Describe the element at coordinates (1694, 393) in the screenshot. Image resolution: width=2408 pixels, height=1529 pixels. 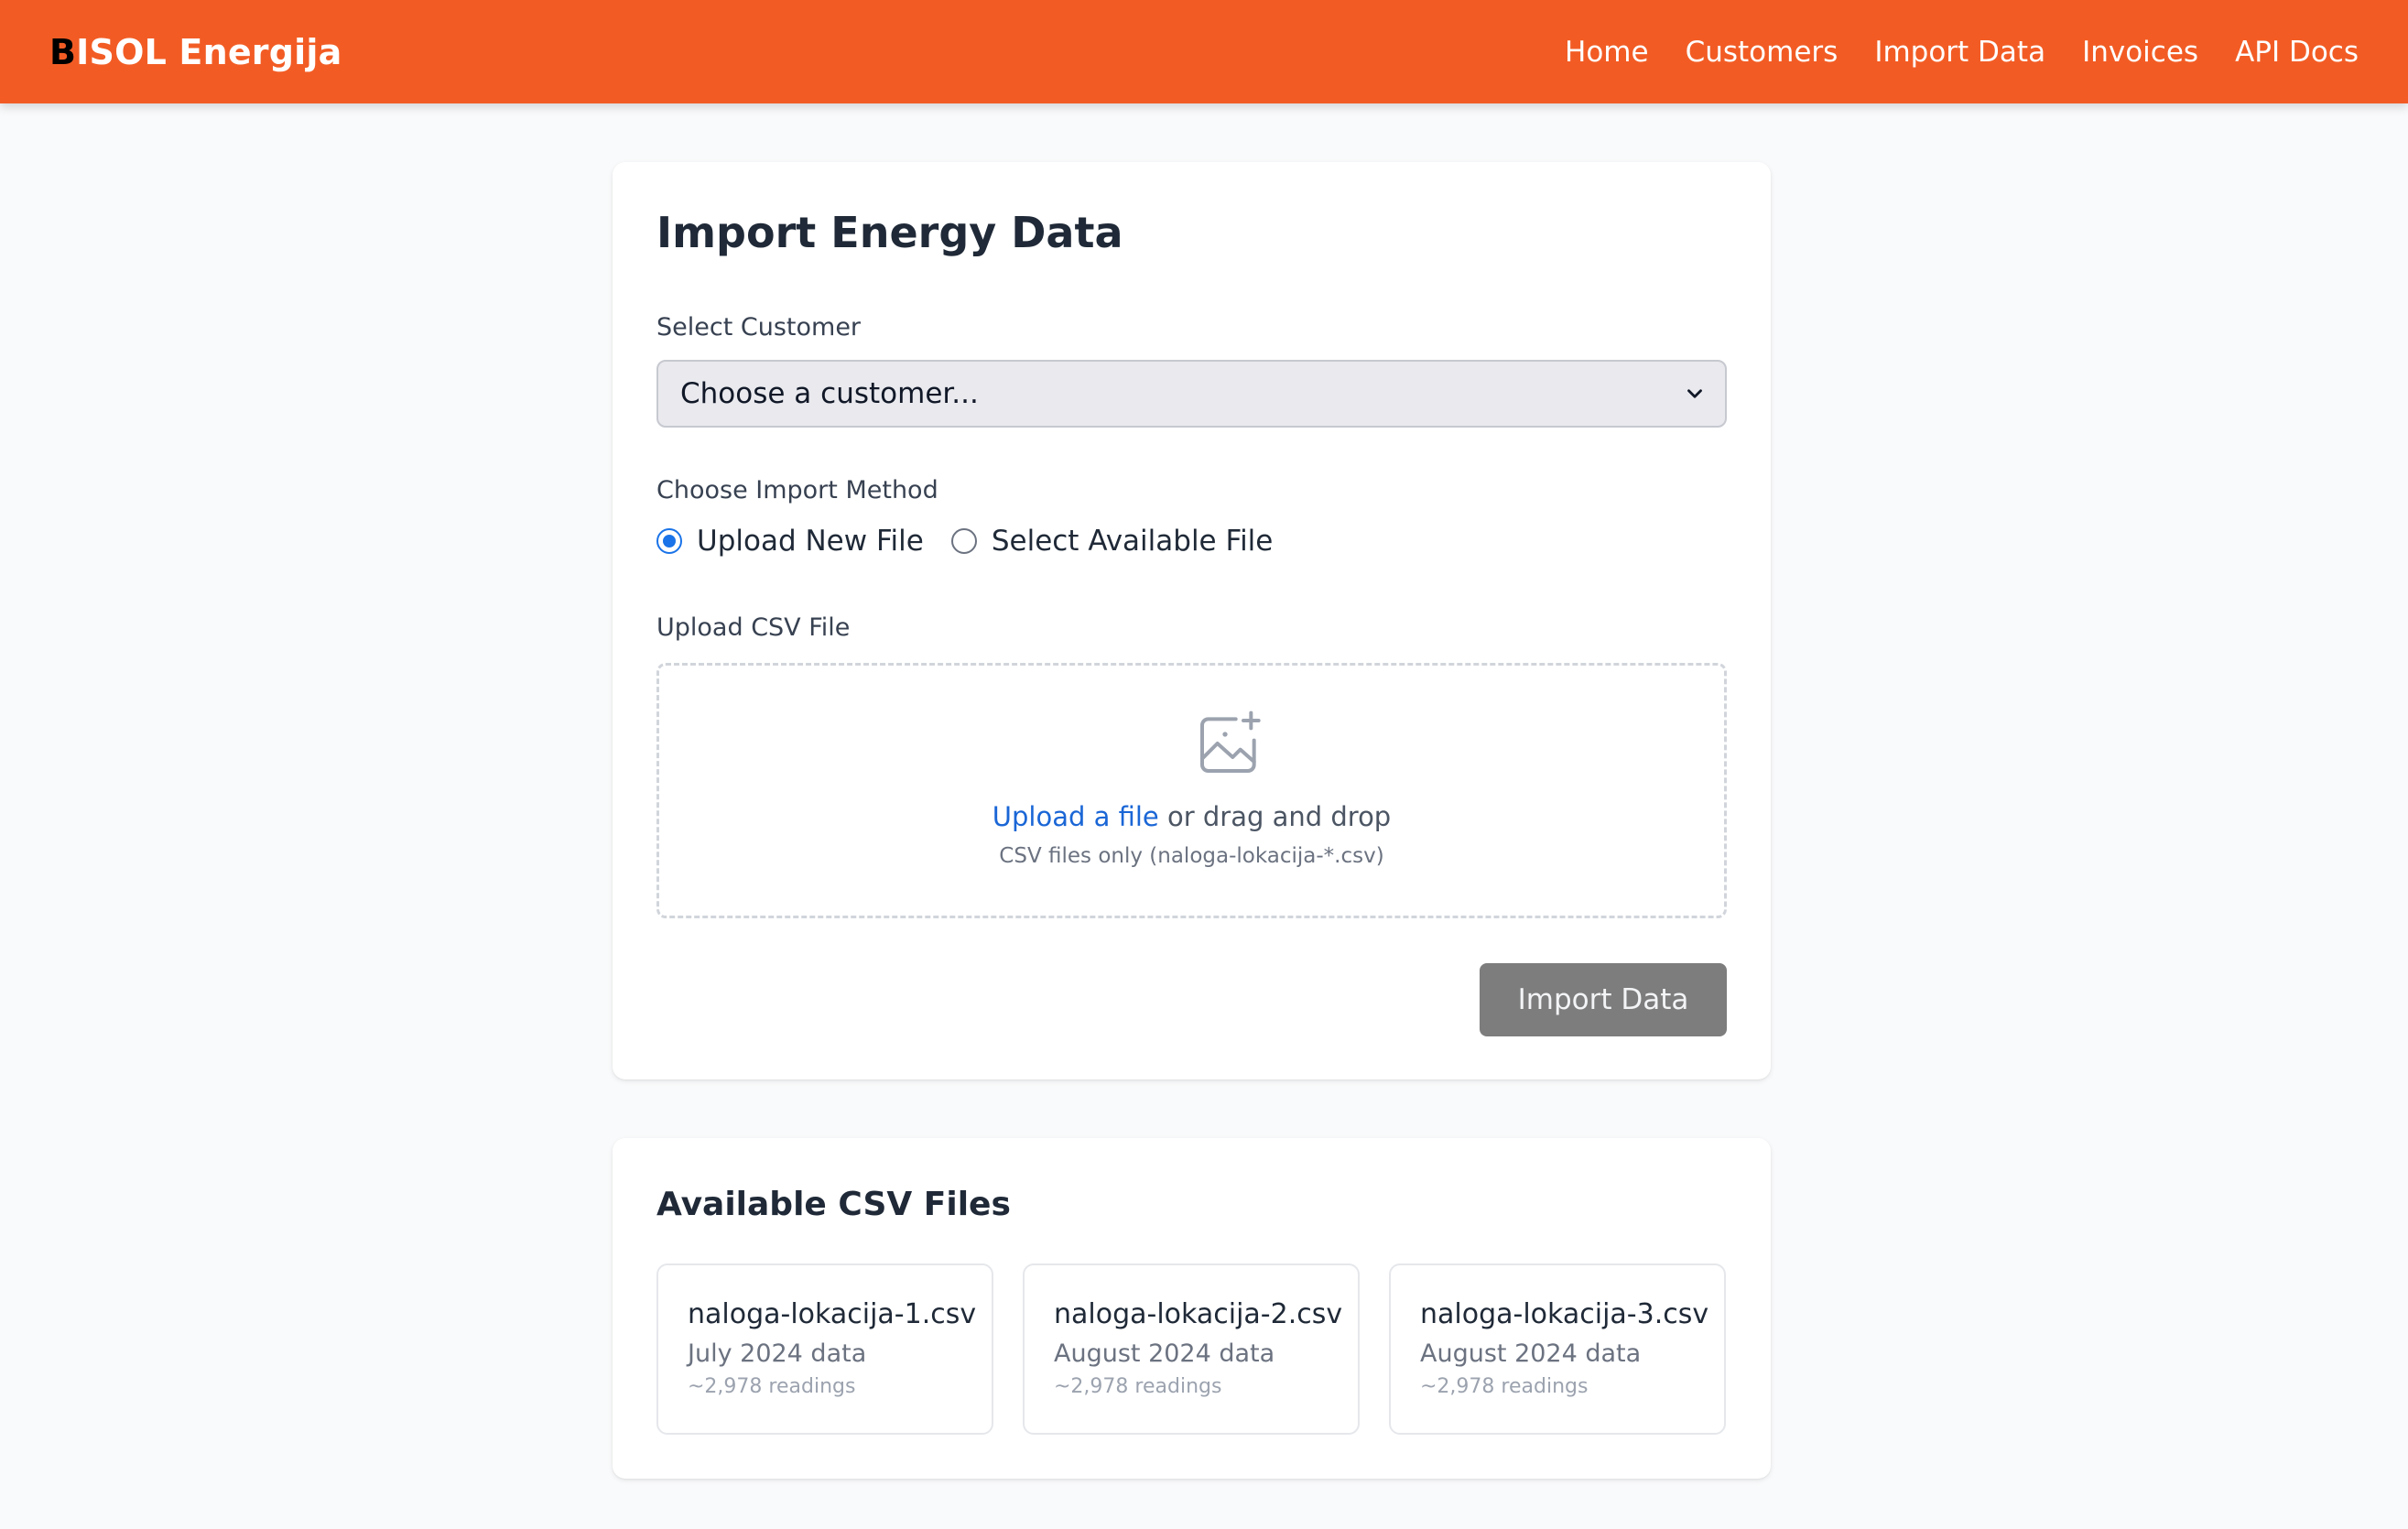
I see `chevron-down-icon` at that location.